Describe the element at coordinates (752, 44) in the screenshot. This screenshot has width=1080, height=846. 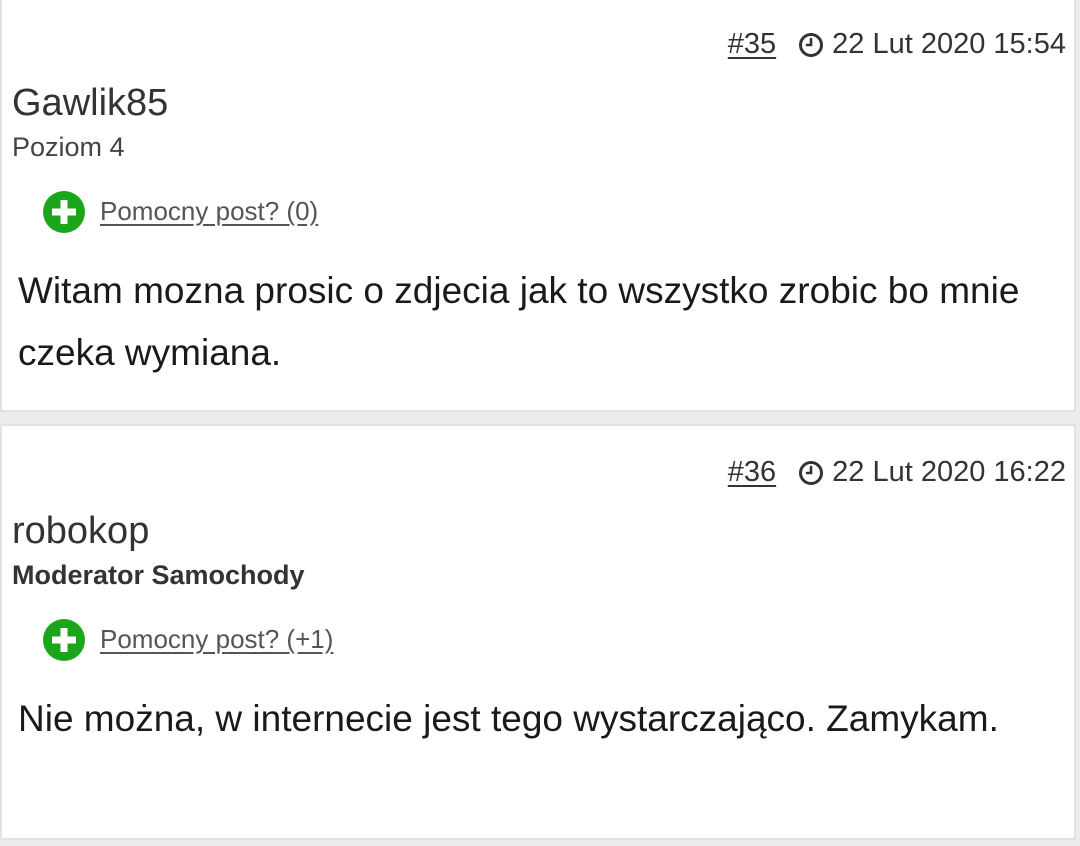
I see `post-number-link: #35` at that location.